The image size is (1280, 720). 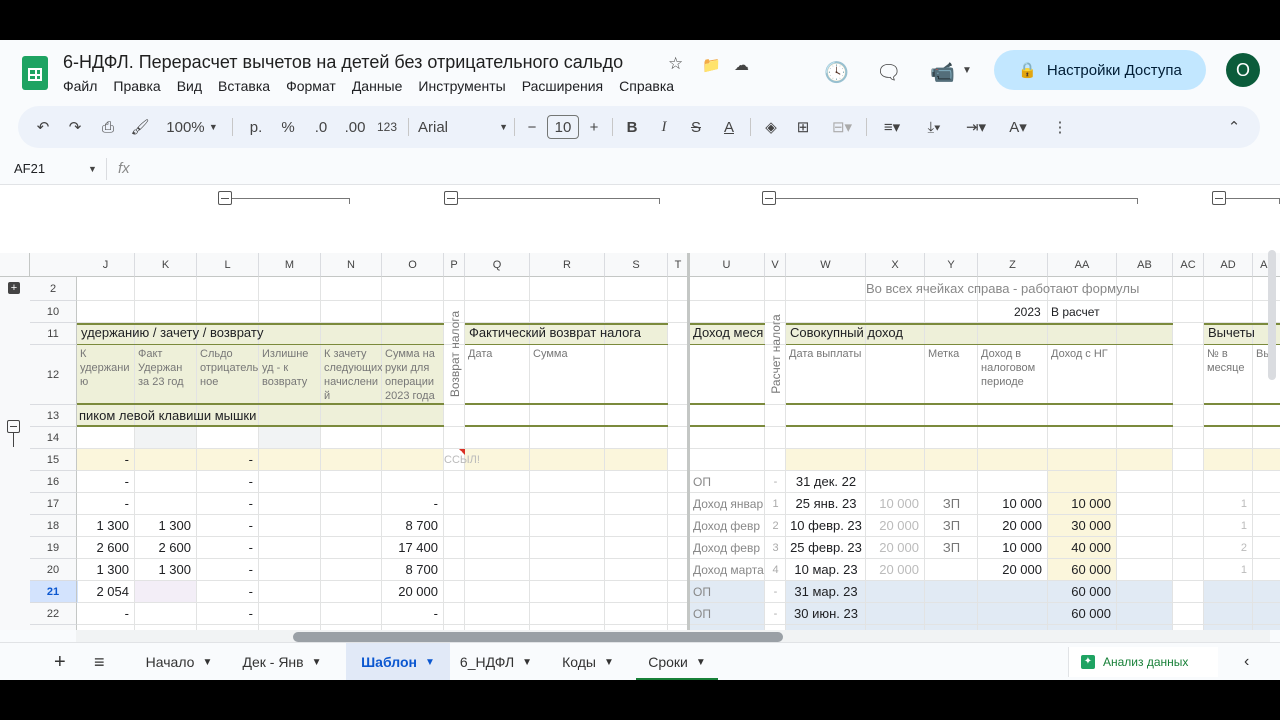 What do you see at coordinates (228, 265) in the screenshot?
I see `column-header-L: L` at bounding box center [228, 265].